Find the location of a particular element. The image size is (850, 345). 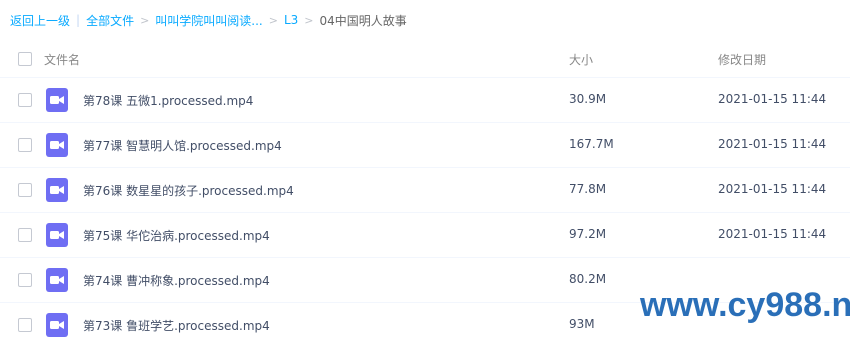

watermark: www.cy988.net is located at coordinates (745, 305).